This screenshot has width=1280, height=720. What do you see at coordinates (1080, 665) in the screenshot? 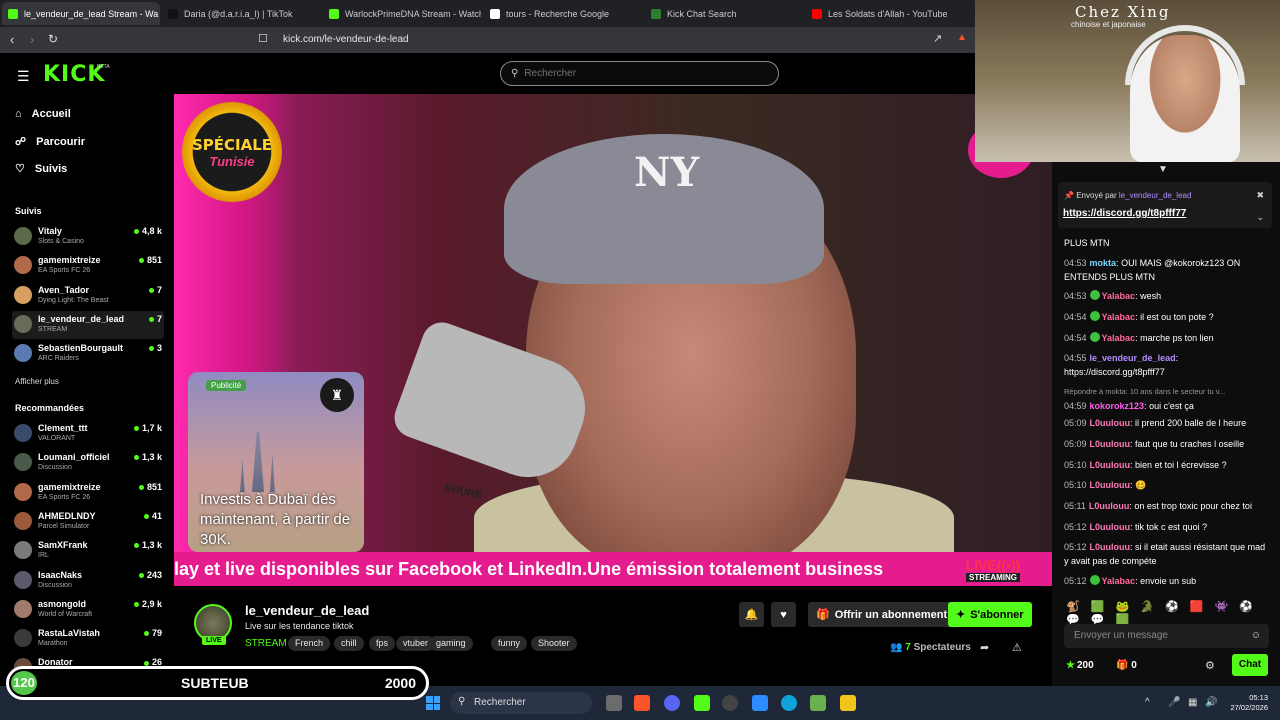
I see `channel-points: ★ 200` at bounding box center [1080, 665].